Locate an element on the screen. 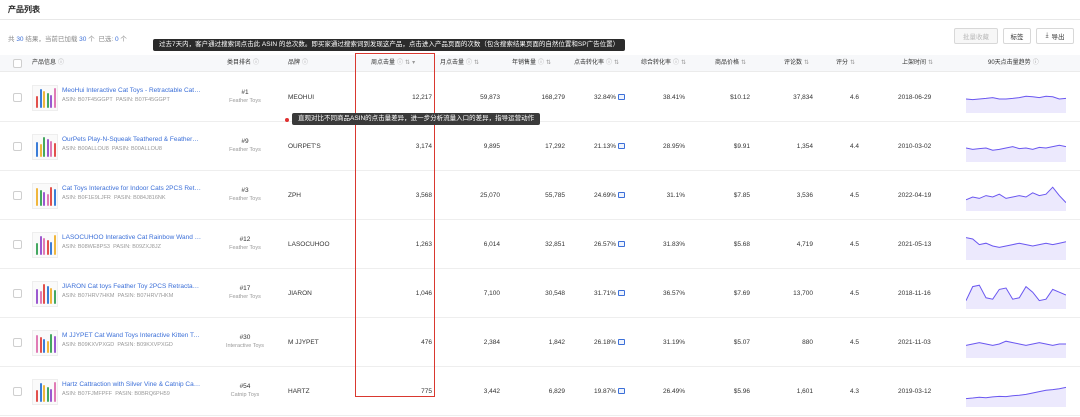 This screenshot has width=1080, height=417. overall-conversion-rate: 31.83% is located at coordinates (673, 244).